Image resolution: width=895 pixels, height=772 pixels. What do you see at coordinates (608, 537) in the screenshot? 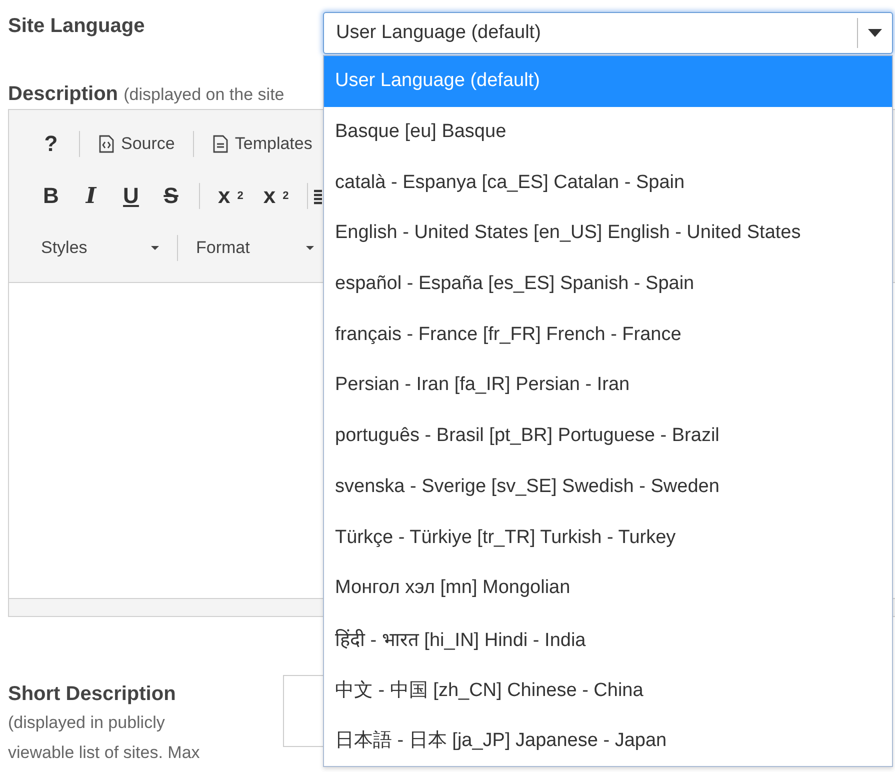
I see `language-option: Türkçe - Türkiye [tr_TR] Turkish - Turkey` at bounding box center [608, 537].